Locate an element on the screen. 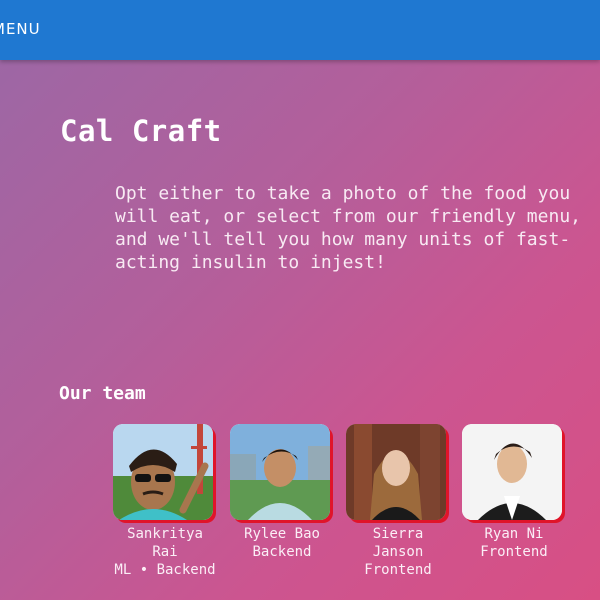 The width and height of the screenshot is (600, 600). team-member-card: Sankritya Rai ML • Backend is located at coordinates (165, 501).